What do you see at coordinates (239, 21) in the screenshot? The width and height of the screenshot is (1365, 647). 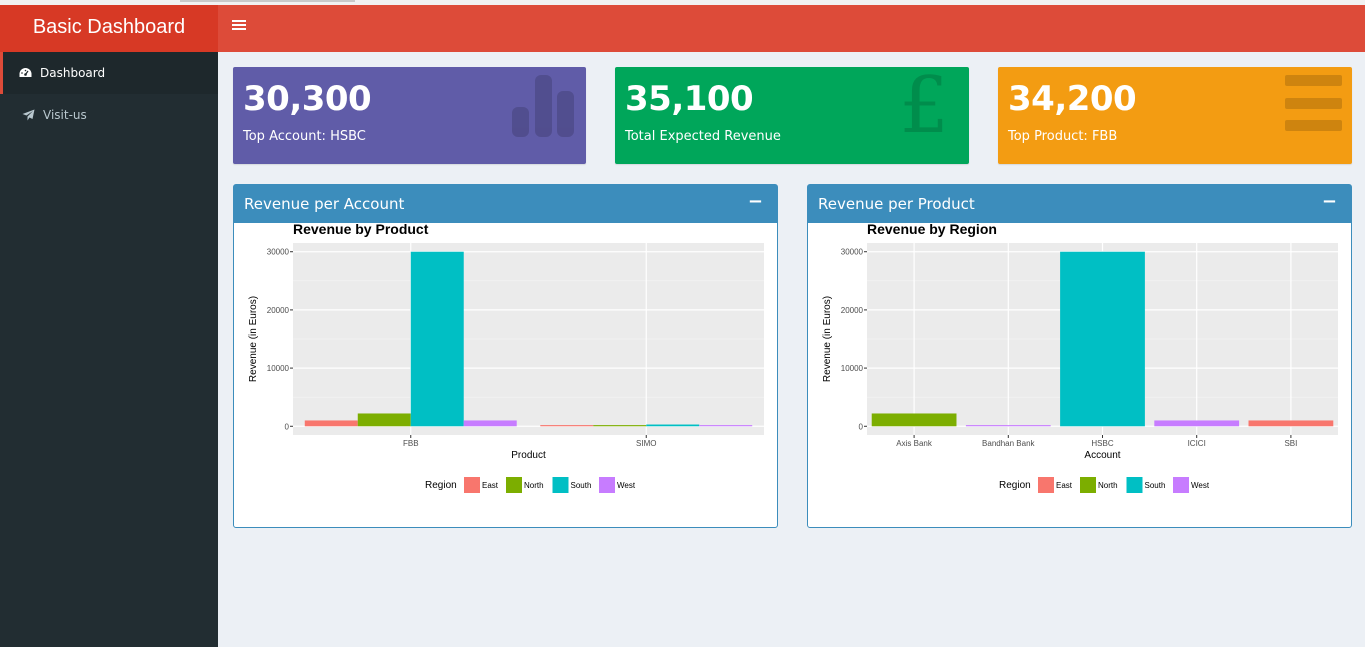 I see `hamburger-icon` at bounding box center [239, 21].